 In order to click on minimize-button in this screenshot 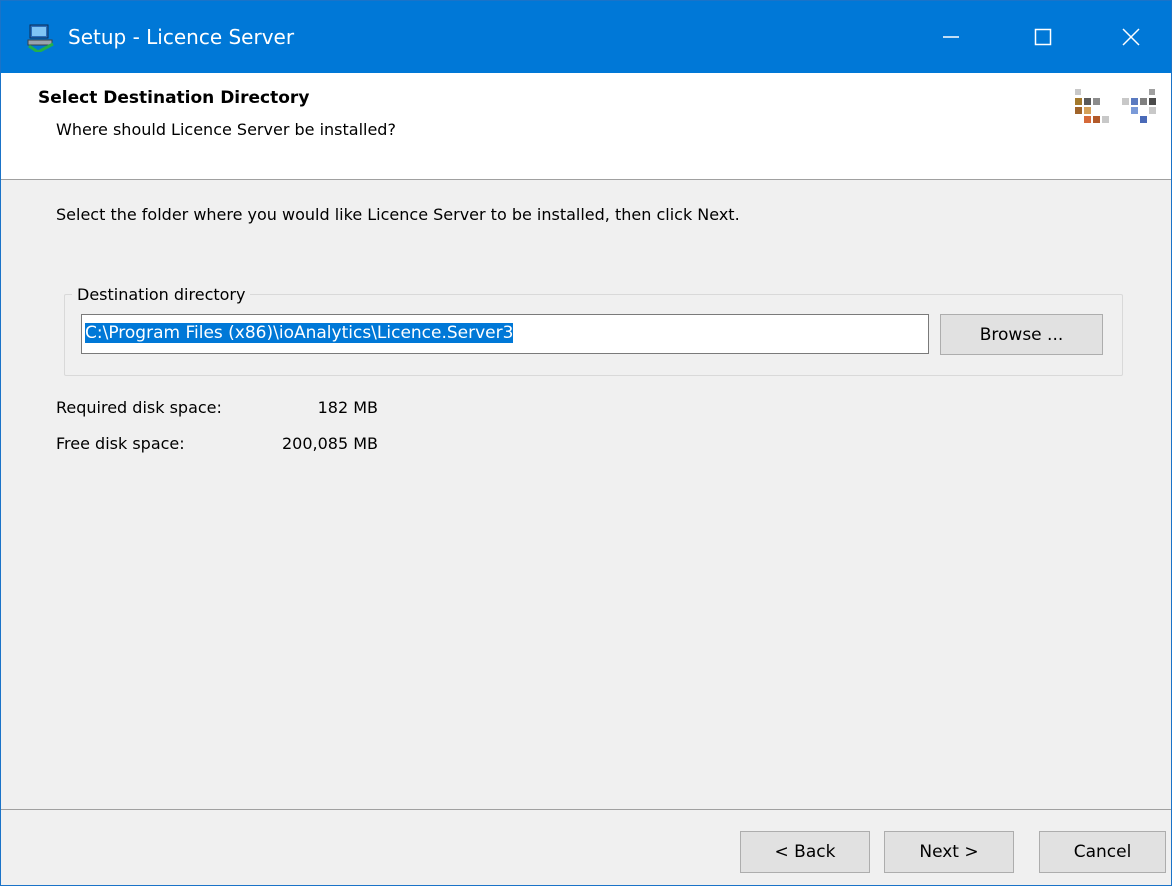, I will do `click(951, 37)`.